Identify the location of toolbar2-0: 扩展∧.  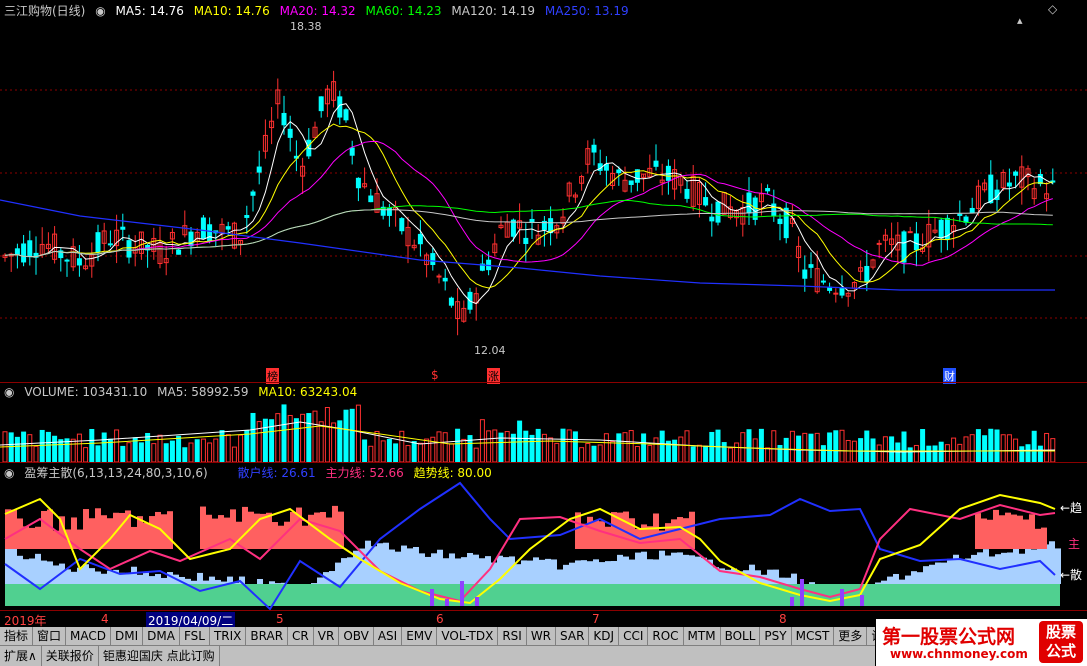
(21, 656).